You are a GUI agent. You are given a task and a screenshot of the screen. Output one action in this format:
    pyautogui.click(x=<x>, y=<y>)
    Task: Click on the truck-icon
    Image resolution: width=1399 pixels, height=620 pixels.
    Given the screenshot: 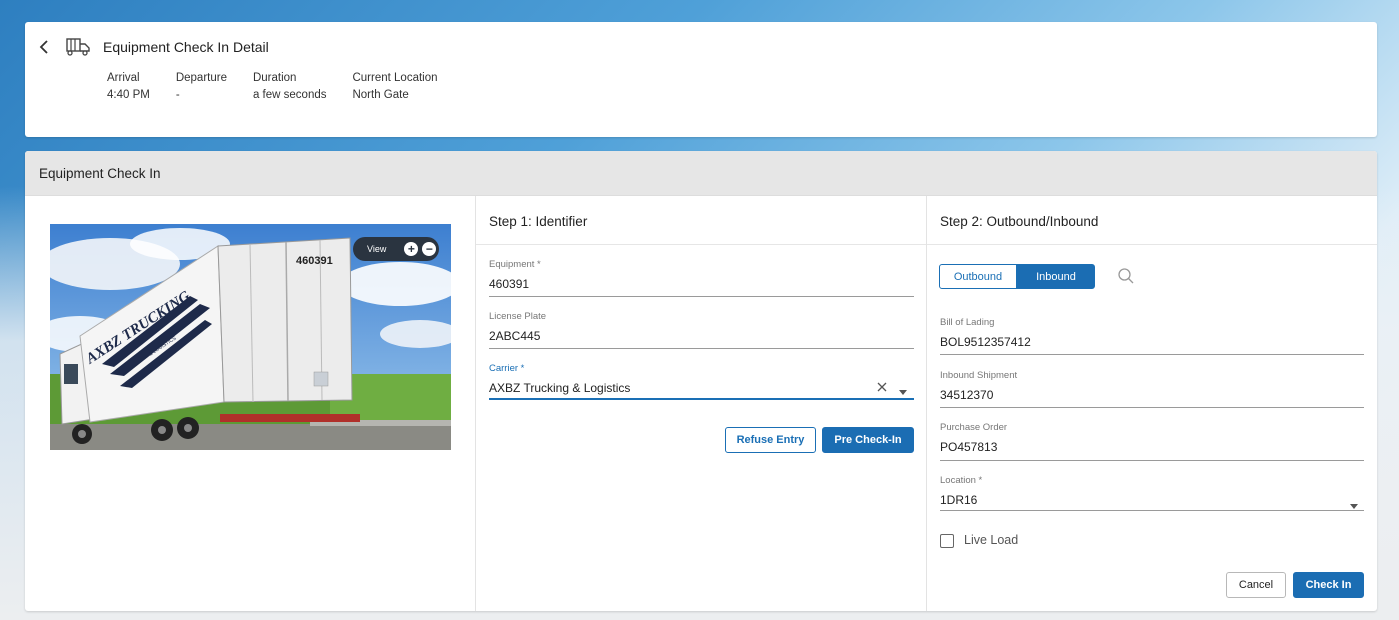 What is the action you would take?
    pyautogui.click(x=79, y=47)
    